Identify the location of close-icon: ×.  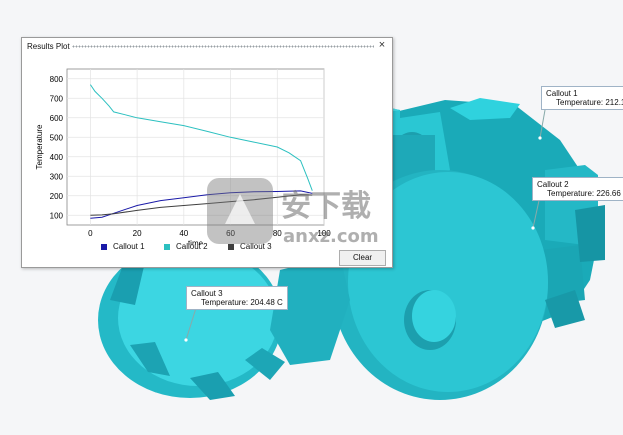
(382, 45).